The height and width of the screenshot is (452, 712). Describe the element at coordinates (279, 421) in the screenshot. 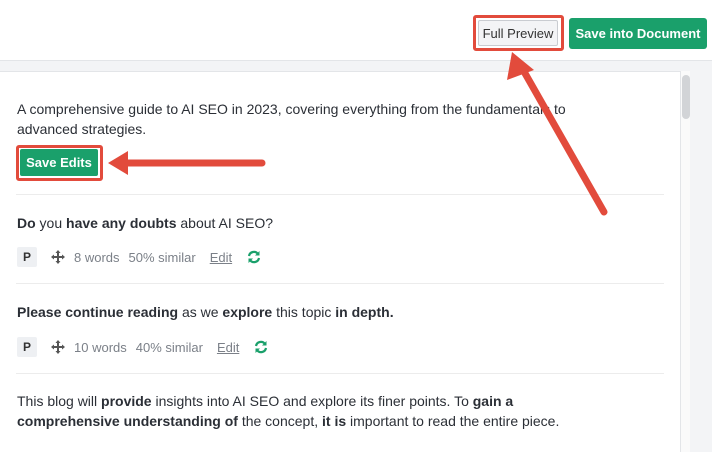

I see `text-segment: the concept,` at that location.